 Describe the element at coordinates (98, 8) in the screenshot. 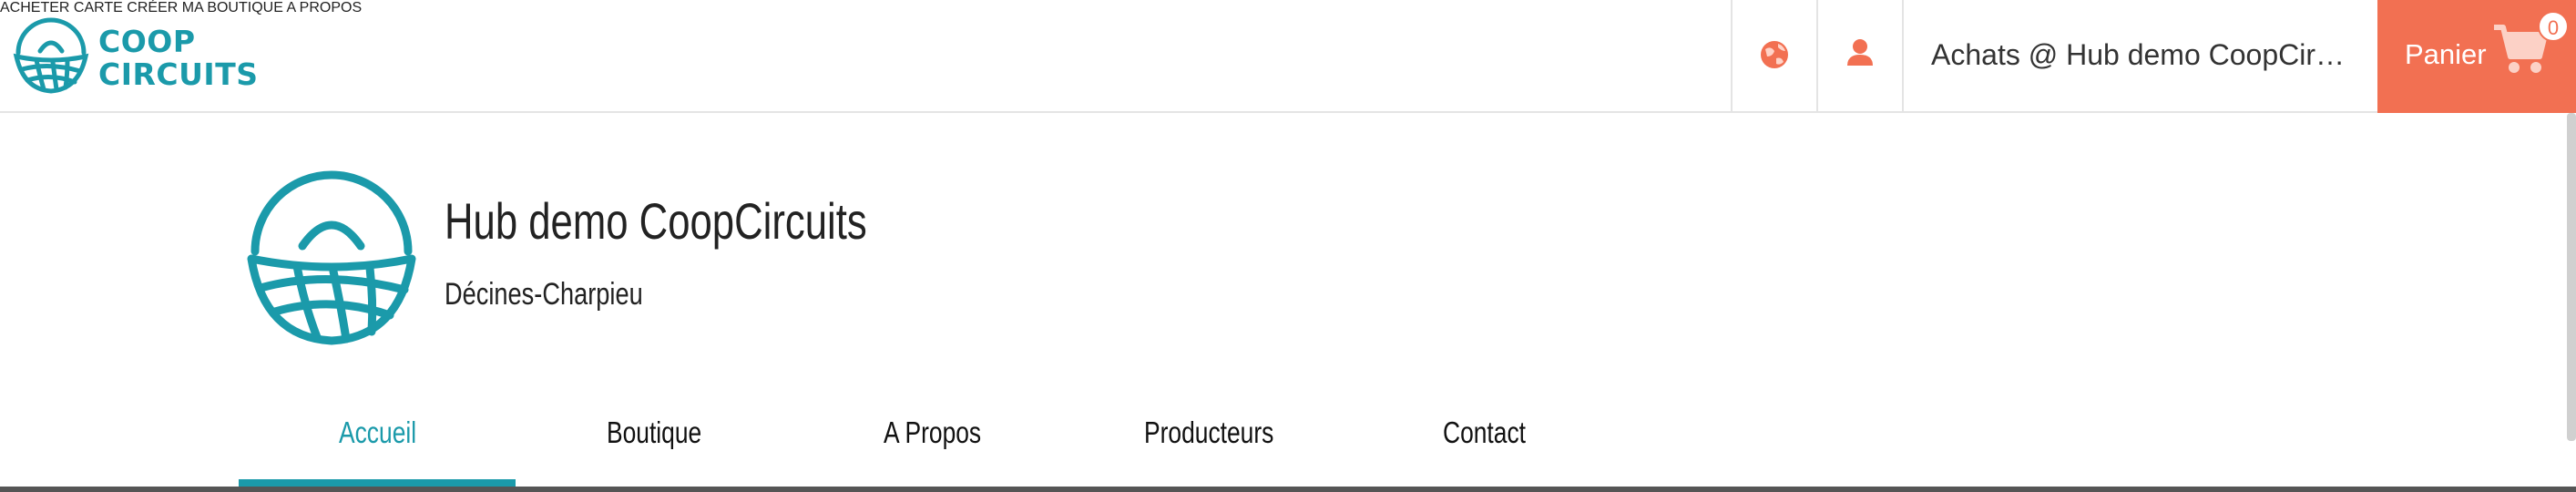

I see `nav-item-carte: CARTE` at that location.